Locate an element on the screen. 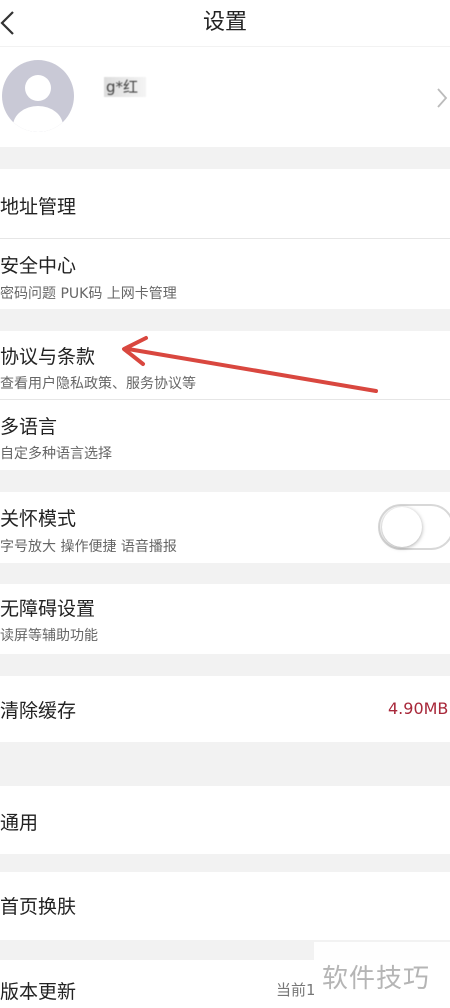  care-mode-toggle is located at coordinates (414, 527).